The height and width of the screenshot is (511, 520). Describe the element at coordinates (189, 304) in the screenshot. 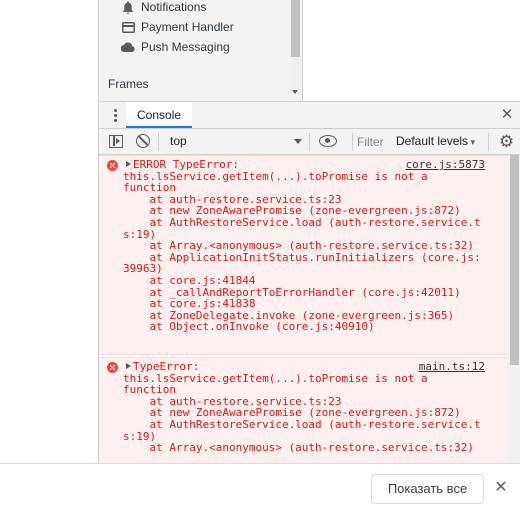

I see `stack-line: at core.js:41838` at that location.